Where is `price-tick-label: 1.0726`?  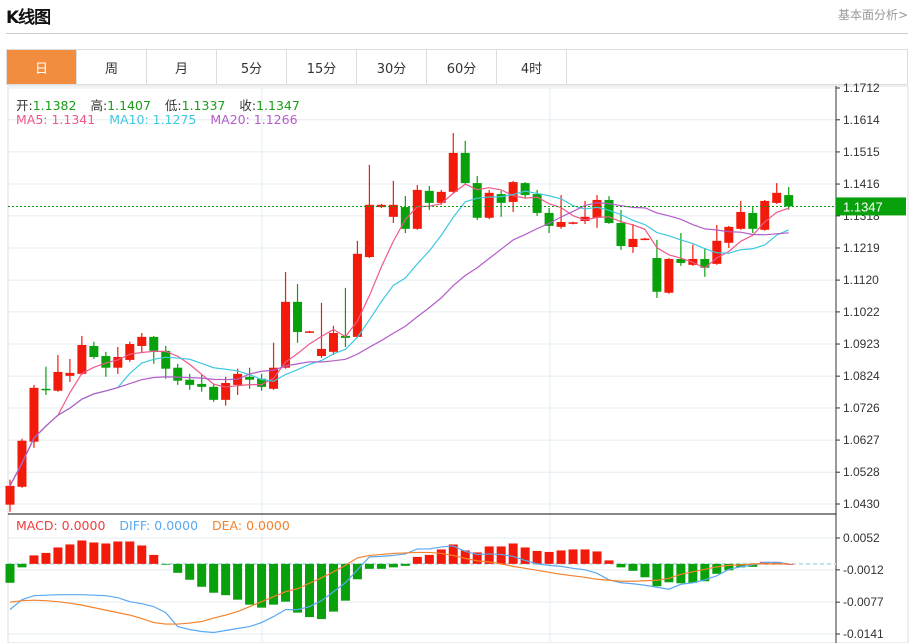
price-tick-label: 1.0726 is located at coordinates (861, 408).